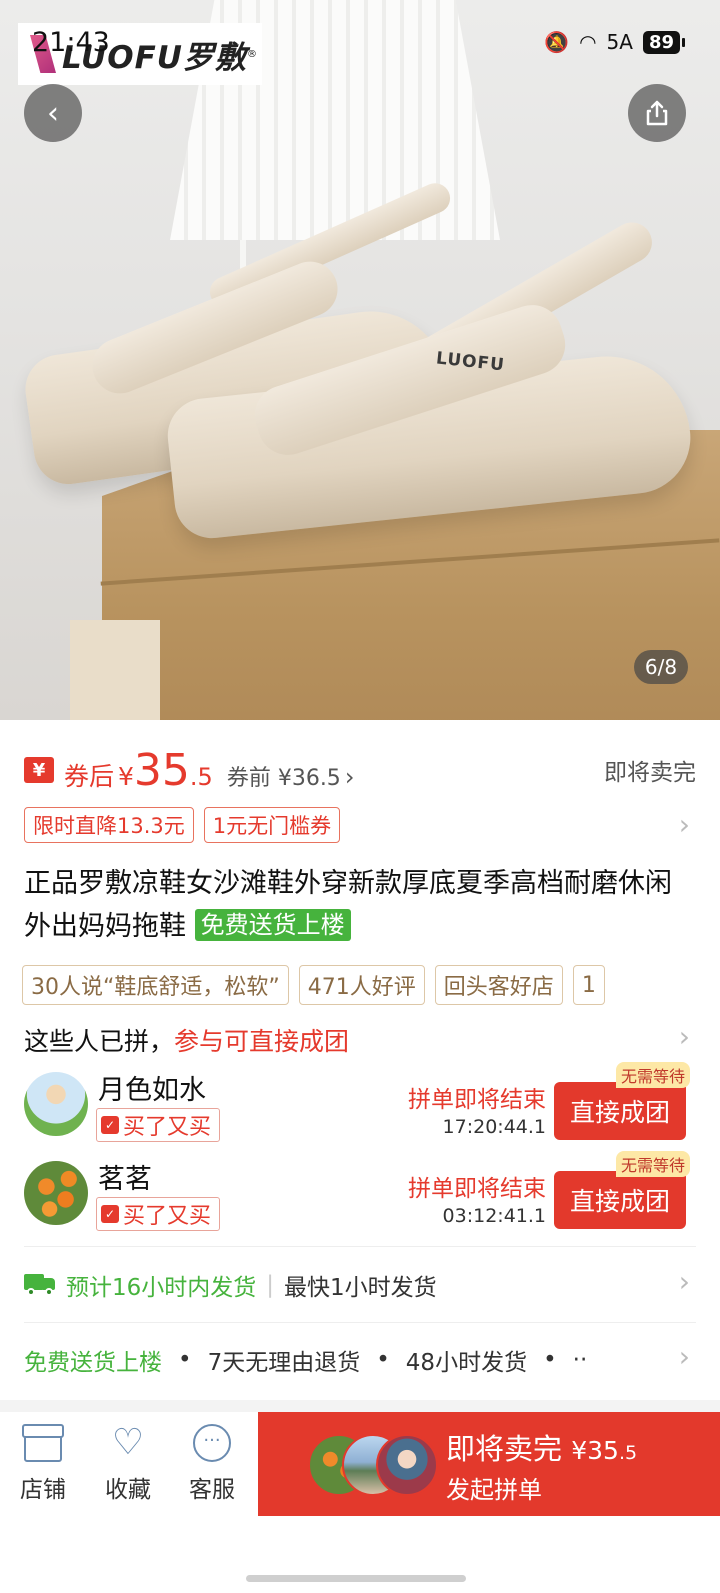  Describe the element at coordinates (284, 776) in the screenshot. I see `before-coupon-price: 券前 ¥36.5` at that location.